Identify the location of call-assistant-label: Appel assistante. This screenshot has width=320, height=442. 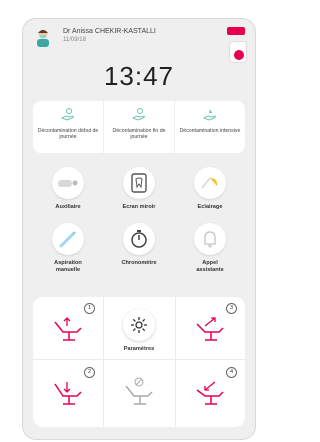
(210, 266).